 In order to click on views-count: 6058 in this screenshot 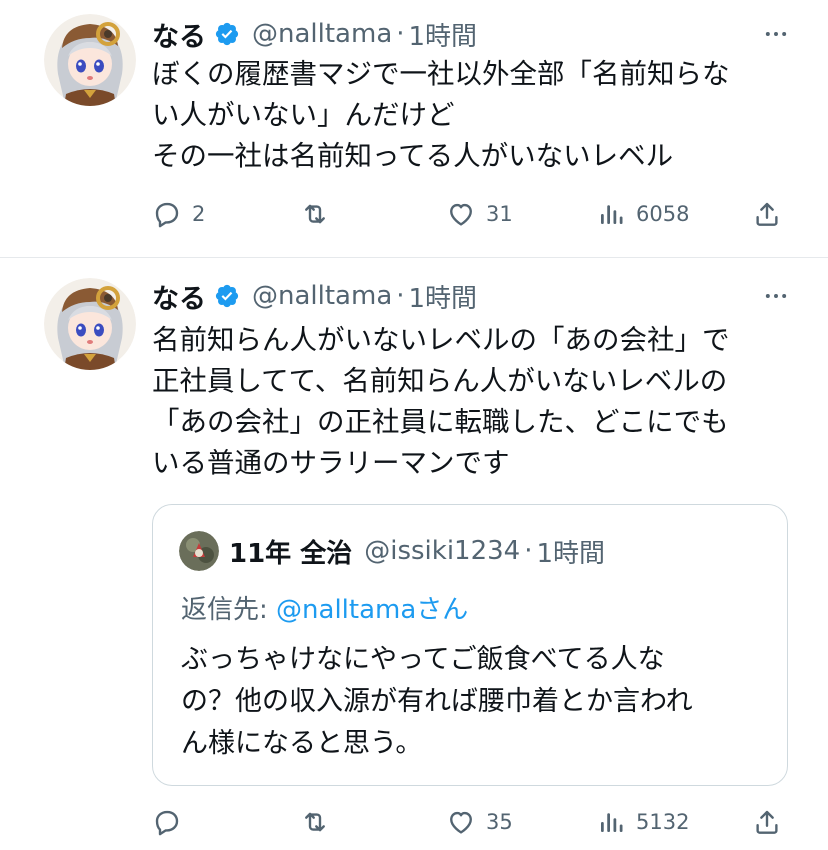, I will do `click(663, 214)`.